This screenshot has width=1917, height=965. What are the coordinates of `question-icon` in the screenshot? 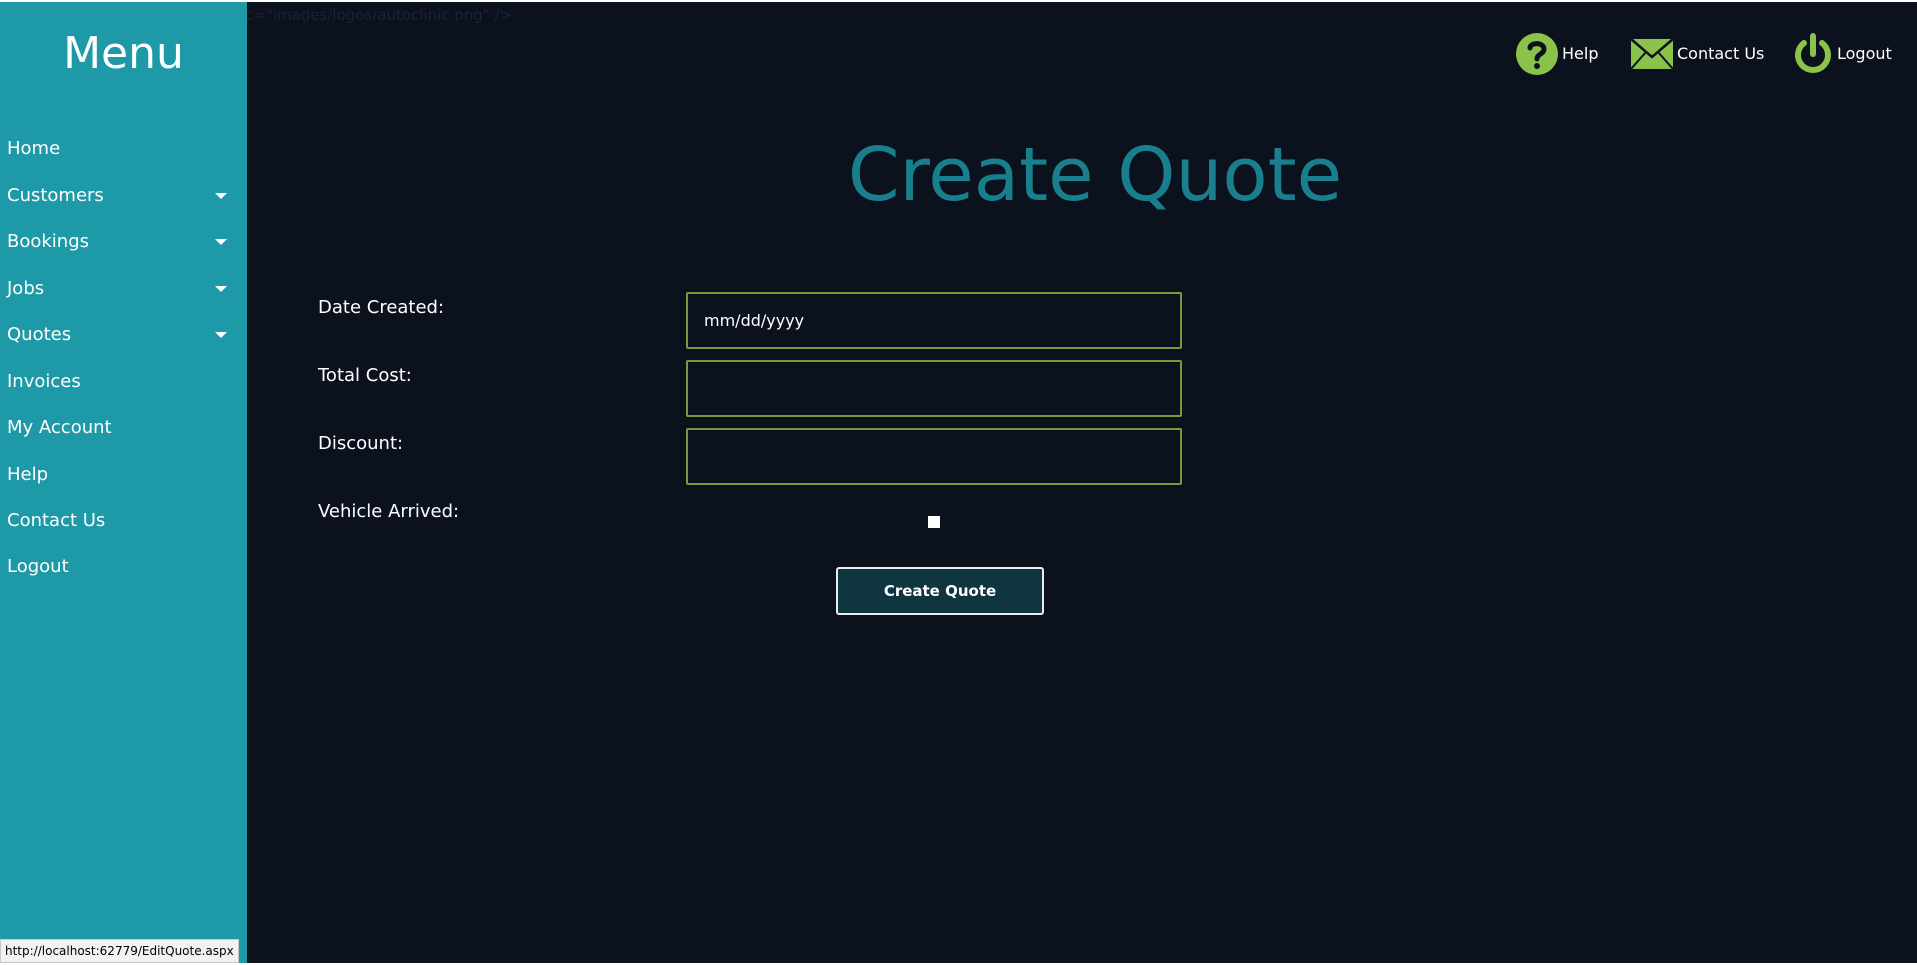 It's located at (1537, 62).